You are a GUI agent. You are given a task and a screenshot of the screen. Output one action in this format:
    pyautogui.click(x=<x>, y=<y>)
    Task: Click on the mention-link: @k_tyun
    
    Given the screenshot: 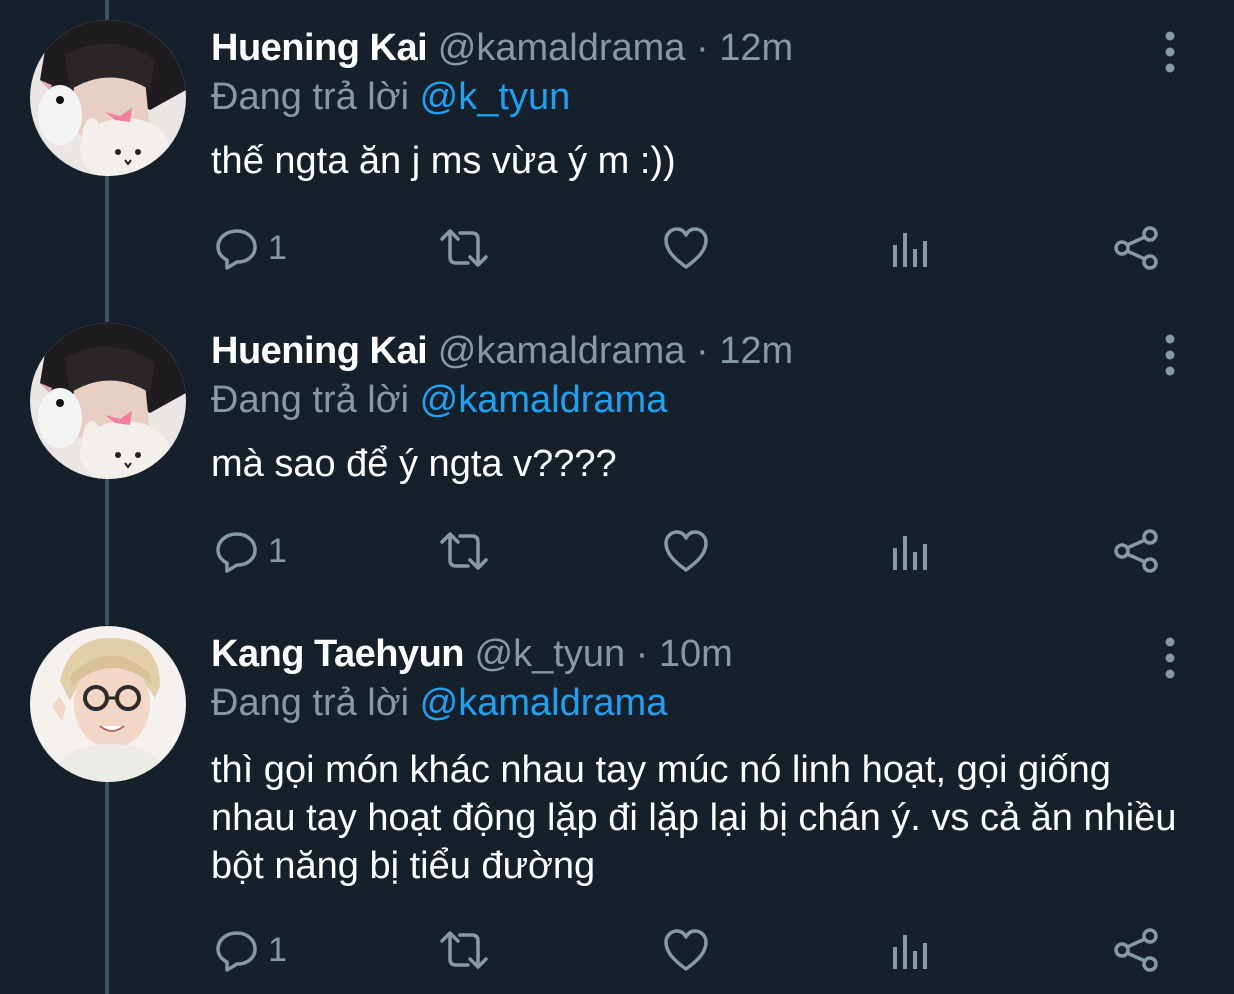 What is the action you would take?
    pyautogui.click(x=495, y=97)
    